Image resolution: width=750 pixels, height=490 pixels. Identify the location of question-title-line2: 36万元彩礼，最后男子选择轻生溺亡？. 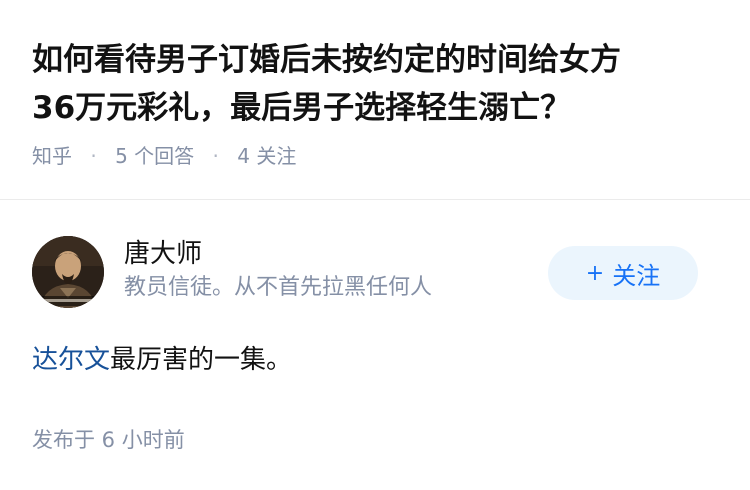
(301, 108).